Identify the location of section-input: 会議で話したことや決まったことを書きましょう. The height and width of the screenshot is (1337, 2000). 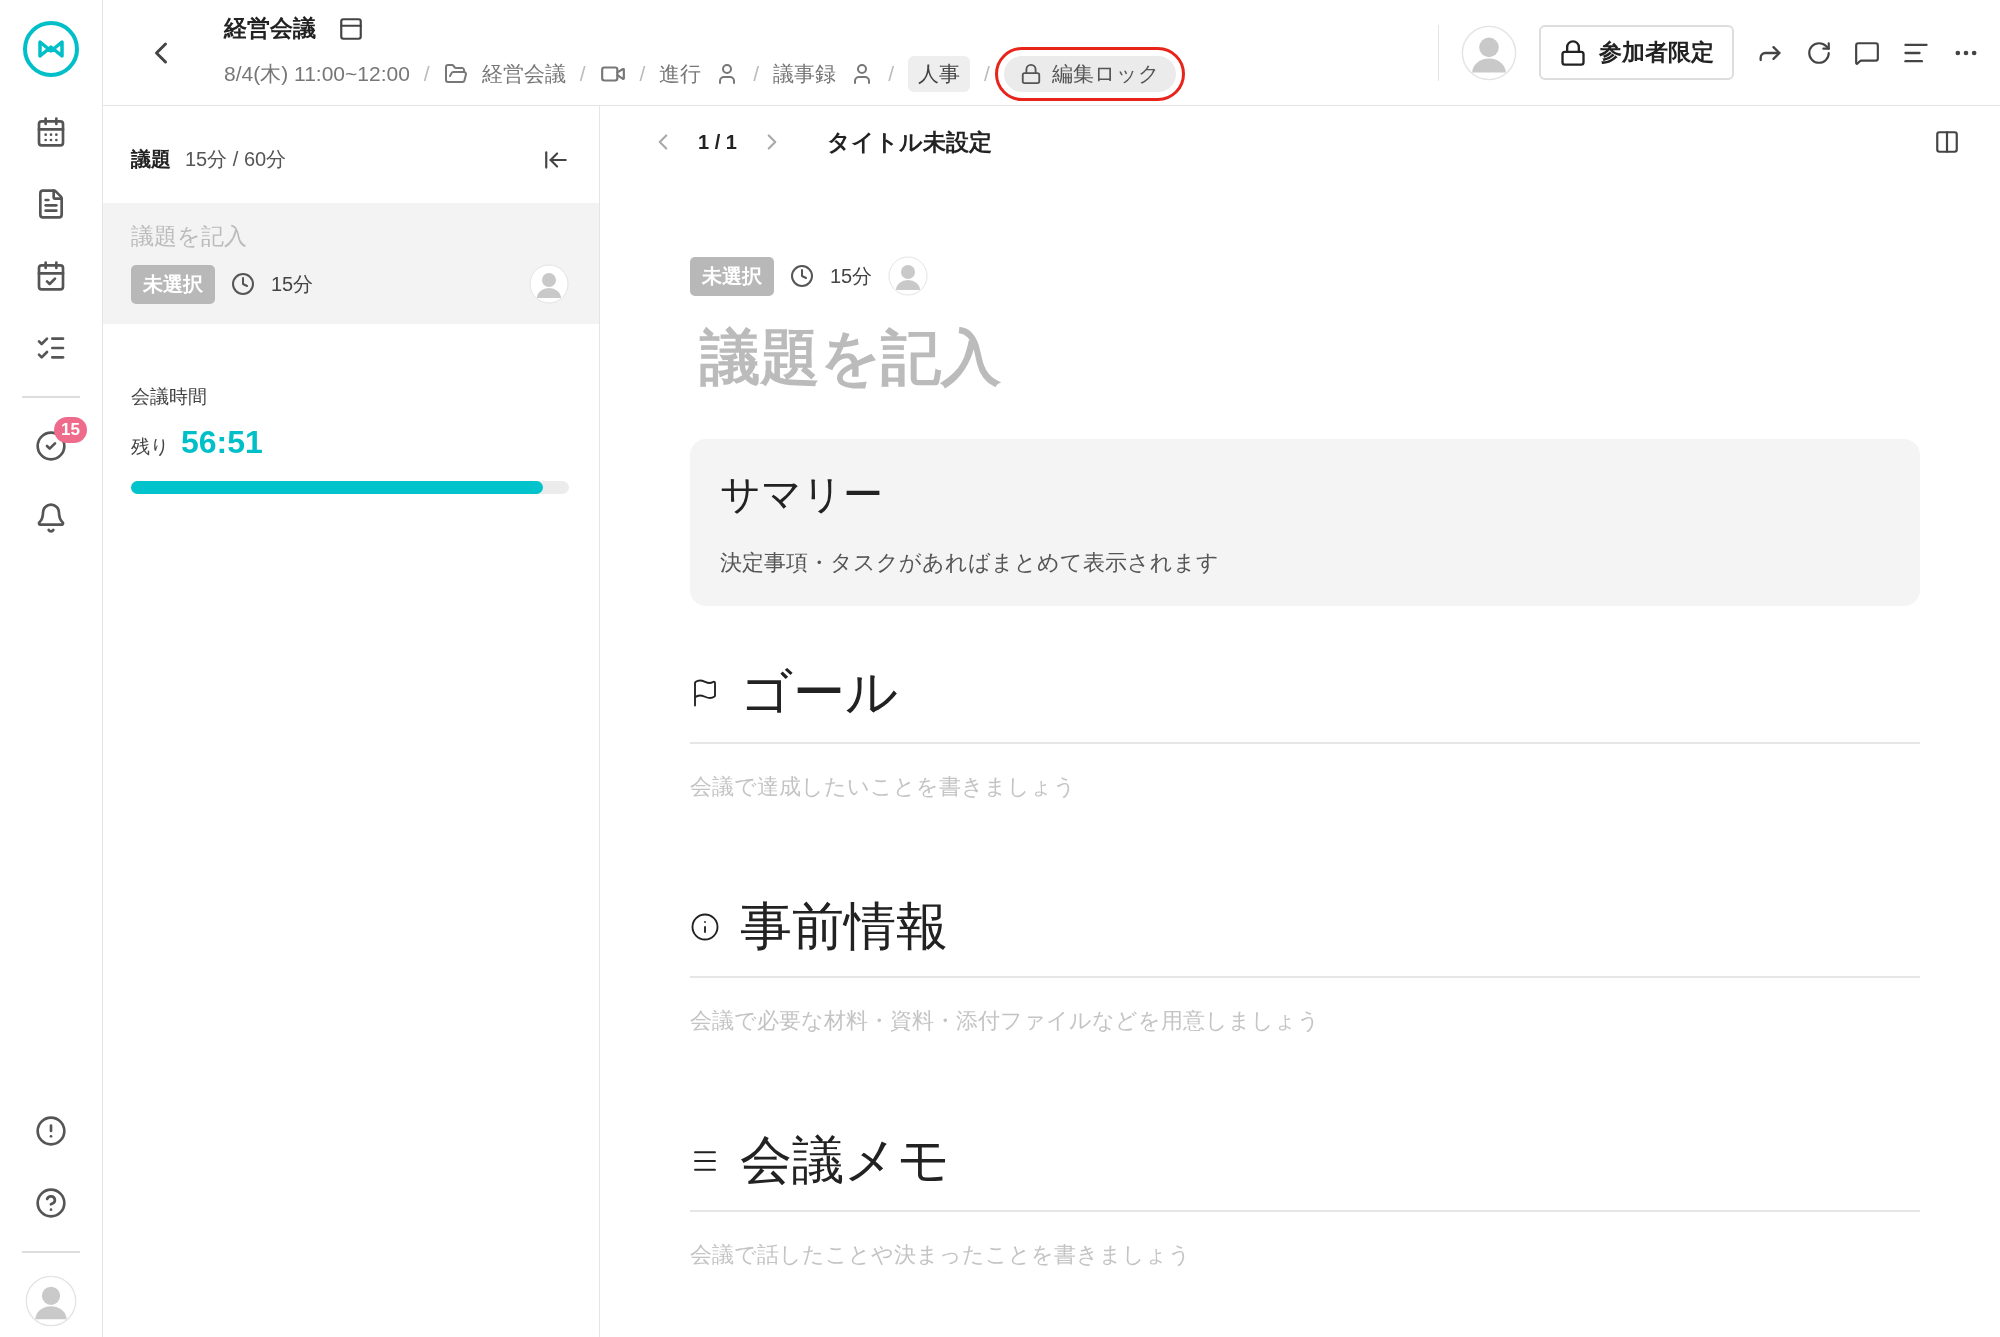
(1305, 1255).